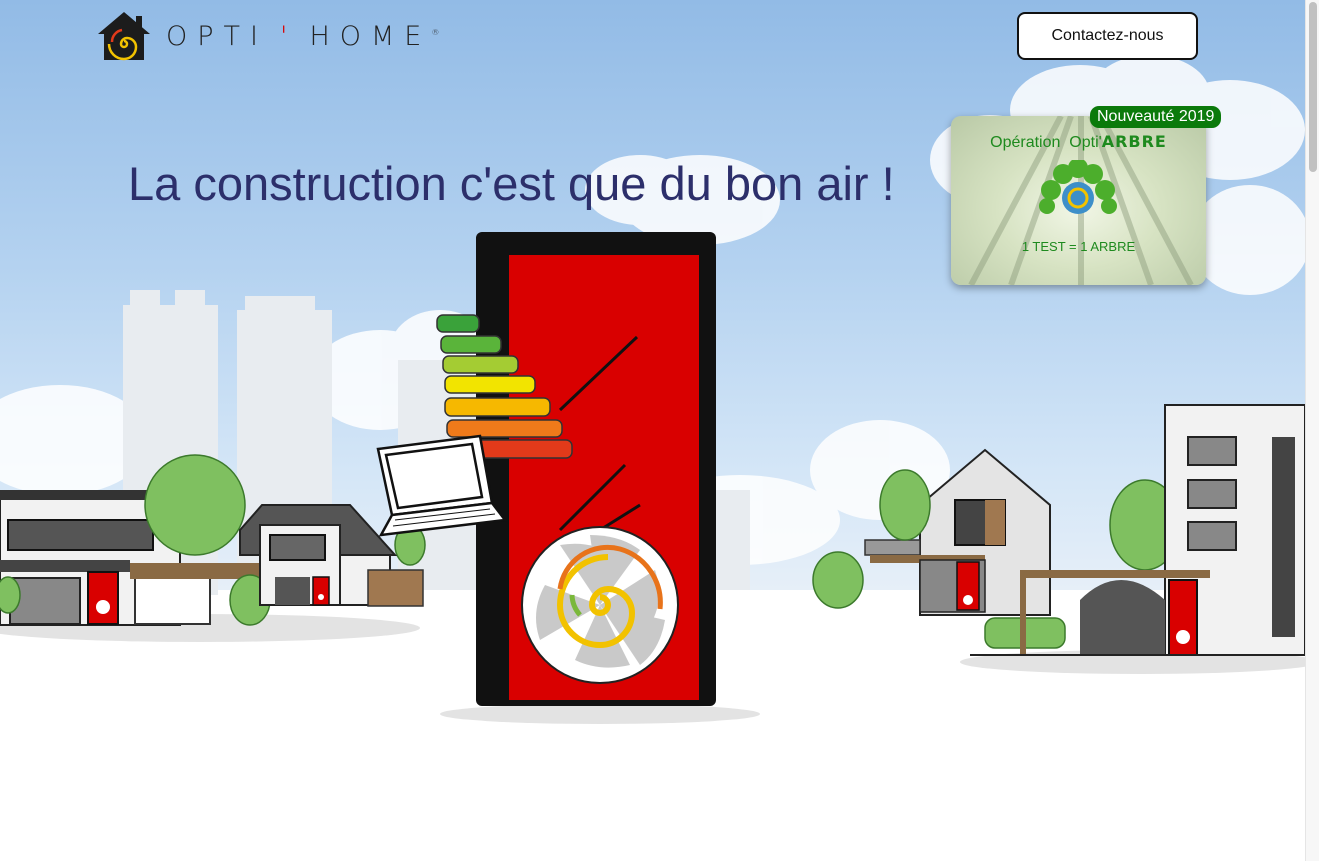 The width and height of the screenshot is (1319, 861). I want to click on brand-logo: OPTI ' HOME®, so click(267, 36).